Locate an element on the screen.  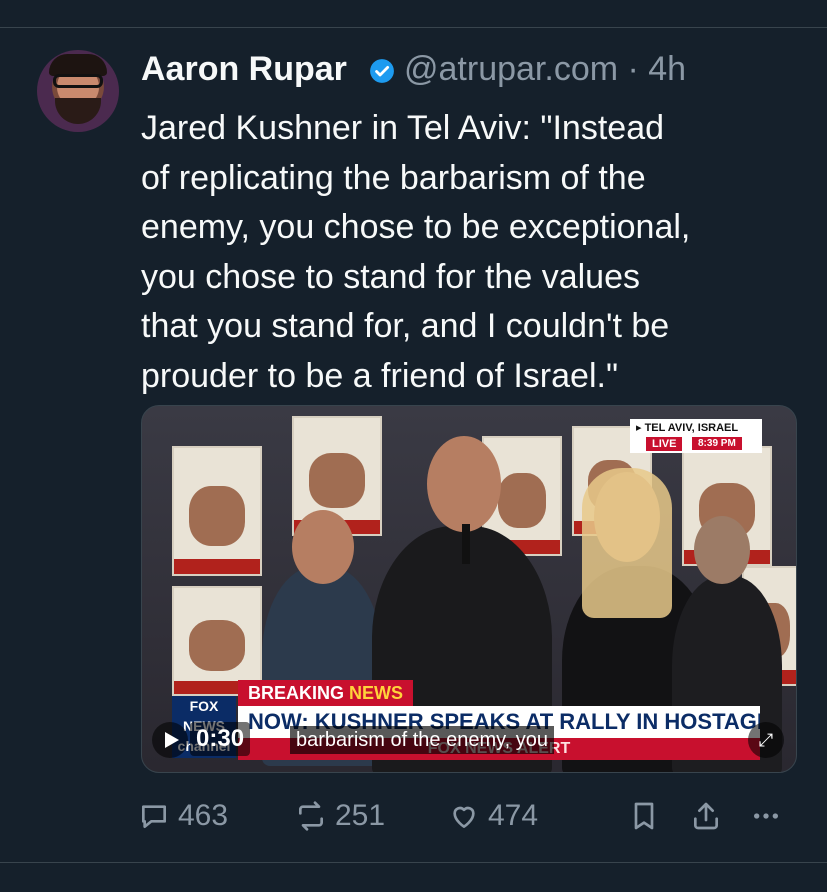
person-left-head is located at coordinates (323, 547).